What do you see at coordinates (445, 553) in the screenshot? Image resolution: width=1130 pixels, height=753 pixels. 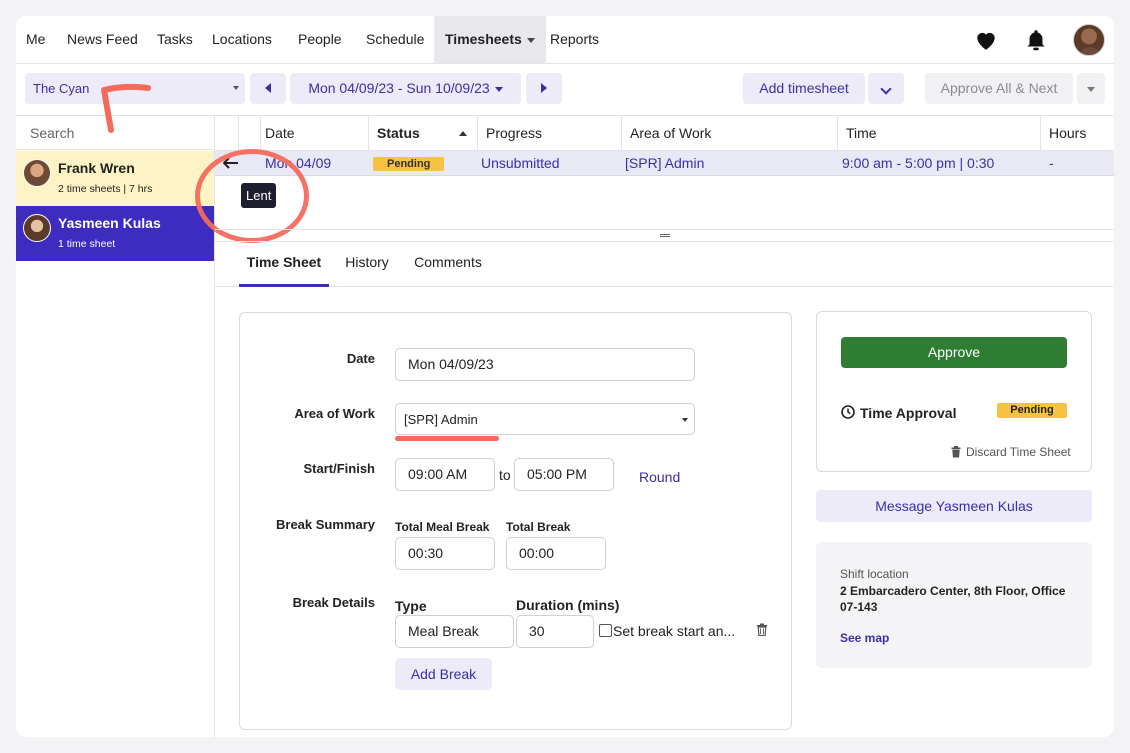 I see `total-meal-break-field: 00:30` at bounding box center [445, 553].